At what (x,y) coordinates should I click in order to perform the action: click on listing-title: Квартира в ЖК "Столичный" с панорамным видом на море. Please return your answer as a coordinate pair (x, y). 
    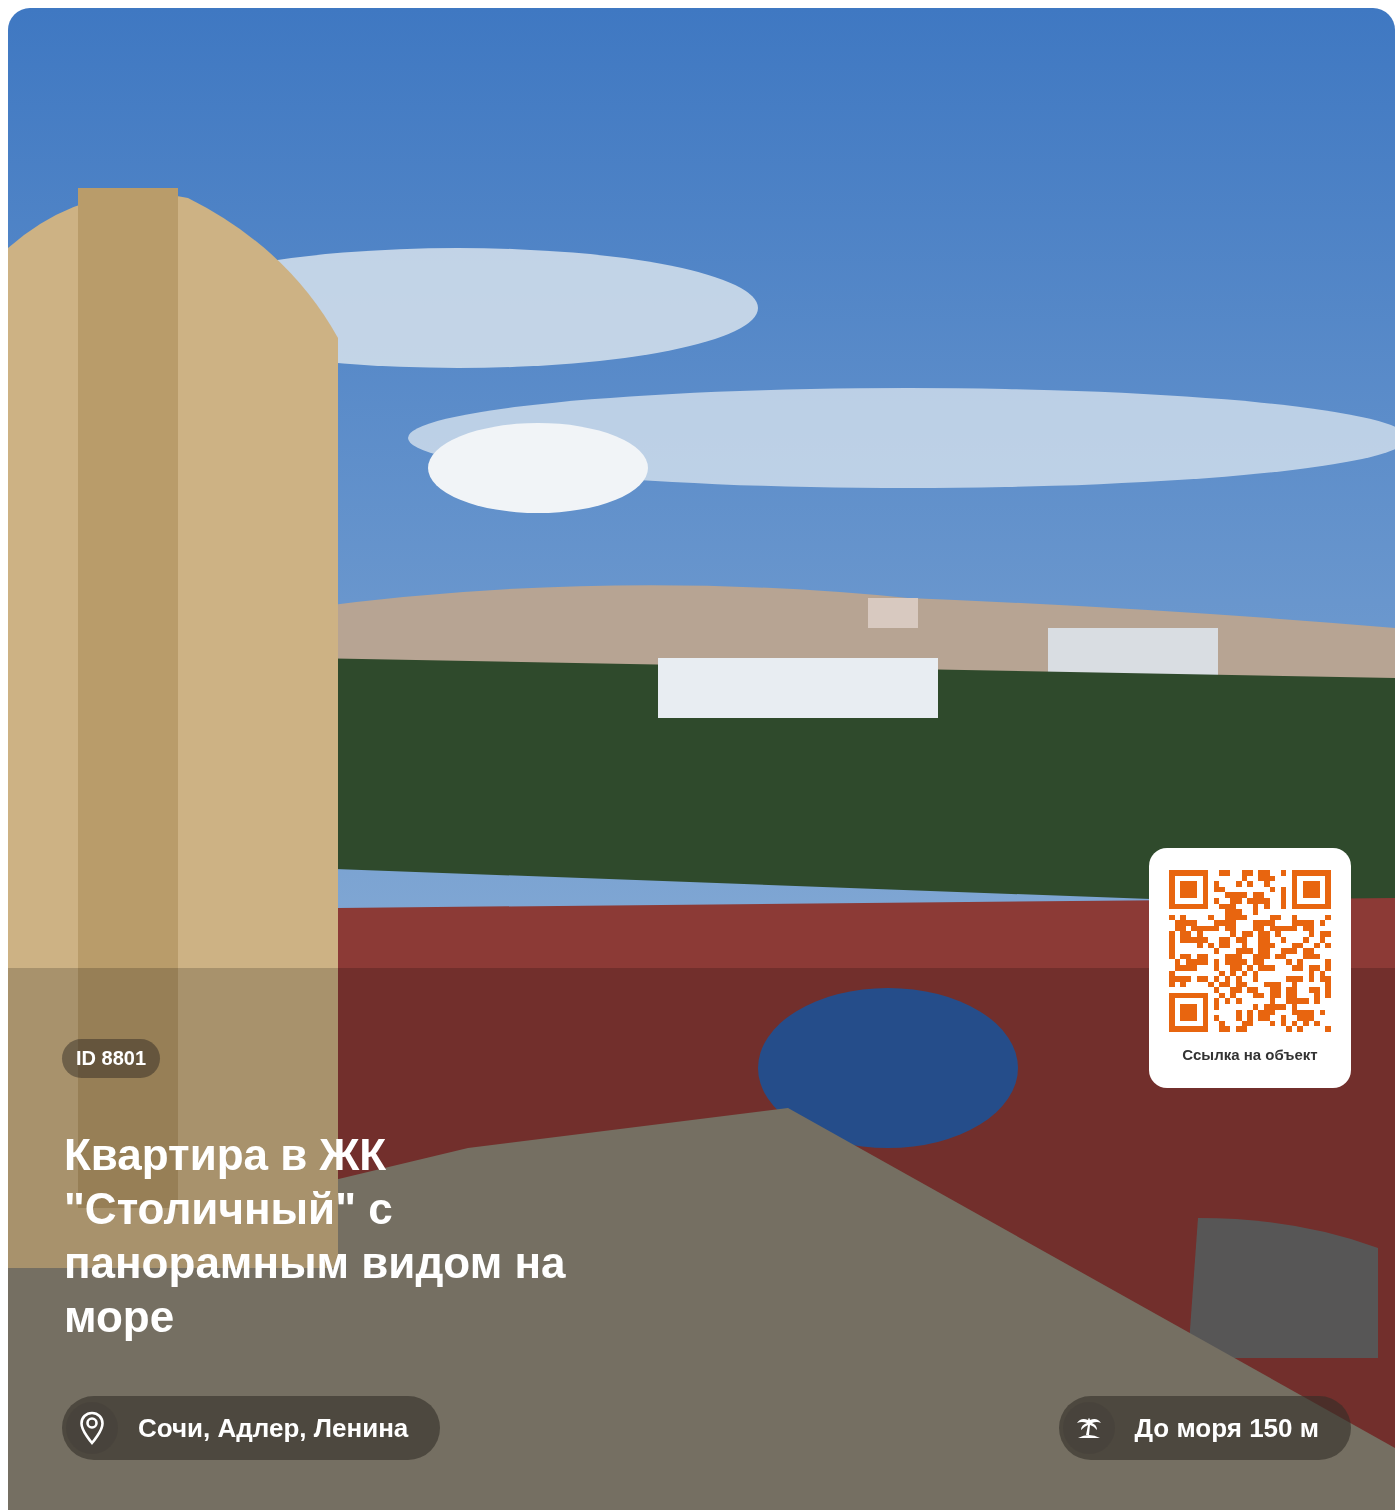
    Looking at the image, I should click on (315, 1236).